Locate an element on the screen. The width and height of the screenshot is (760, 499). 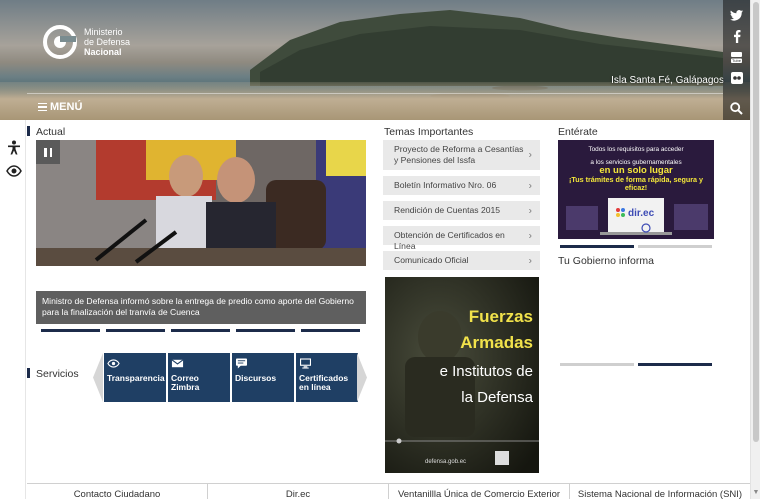
poster-website: defensa.gob.ec is located at coordinates (445, 462).